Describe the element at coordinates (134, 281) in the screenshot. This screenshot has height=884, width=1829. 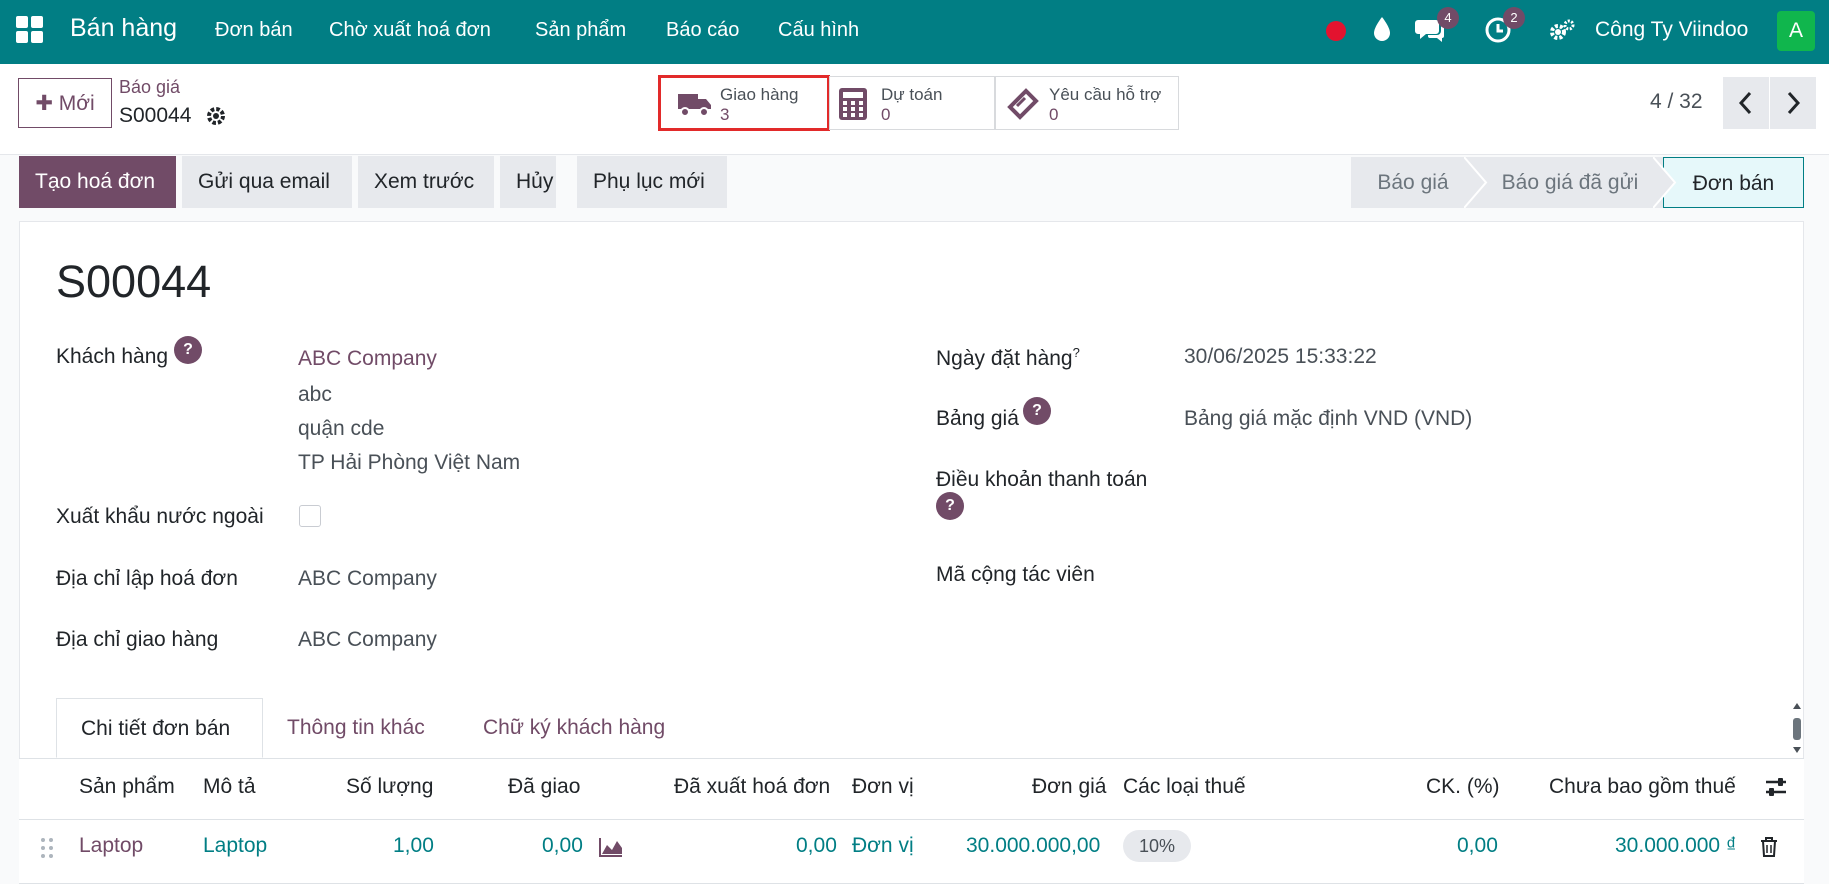
I see `record-title: S00044` at that location.